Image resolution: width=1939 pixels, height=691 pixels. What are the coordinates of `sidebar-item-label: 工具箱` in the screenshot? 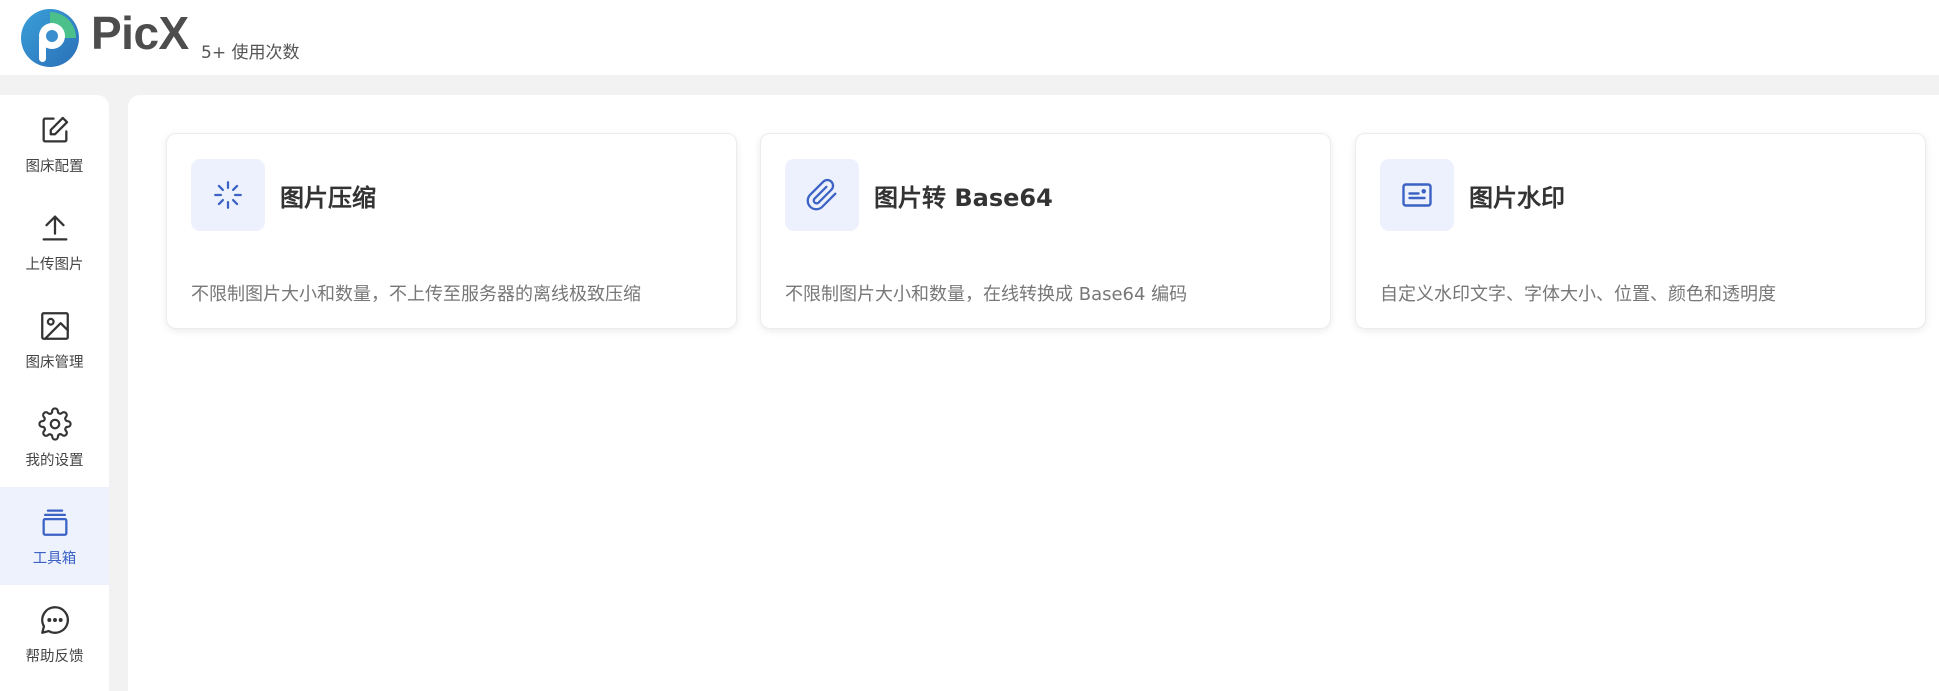 It's located at (54, 559).